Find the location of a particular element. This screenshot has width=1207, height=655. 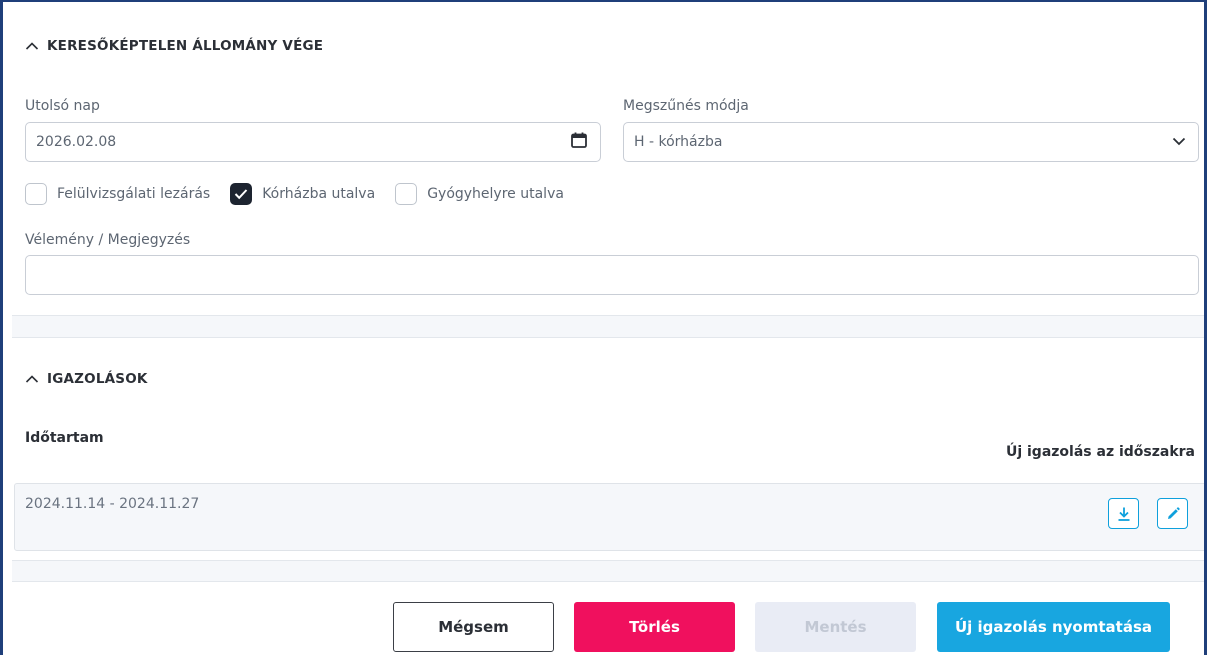

checkbox-review-closure: Felülvizsgálati lezárás is located at coordinates (117, 194).